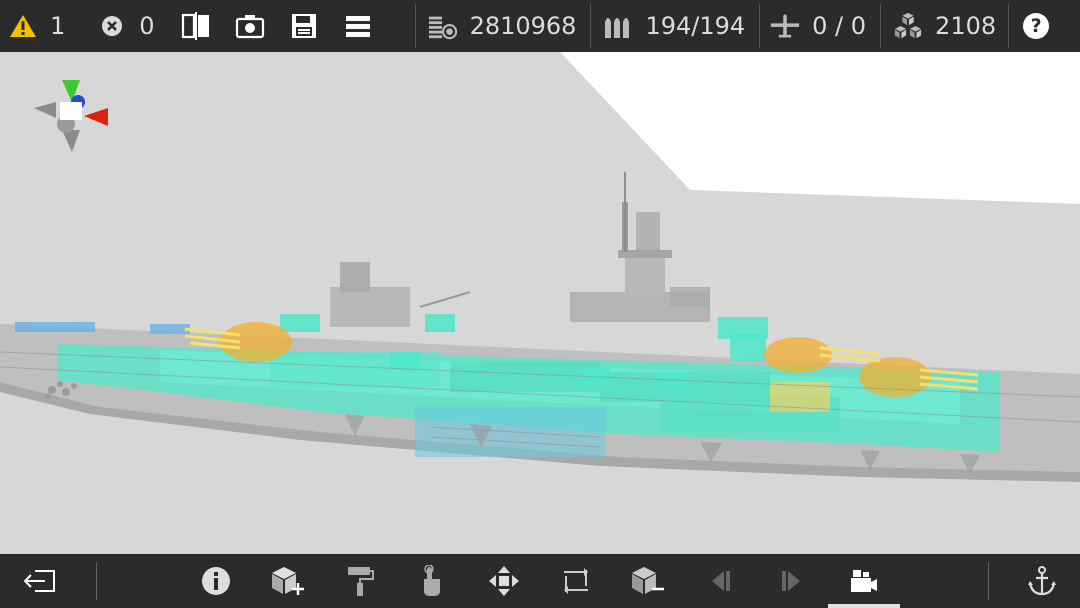 The image size is (1080, 608). I want to click on paint-roller-icon, so click(361, 581).